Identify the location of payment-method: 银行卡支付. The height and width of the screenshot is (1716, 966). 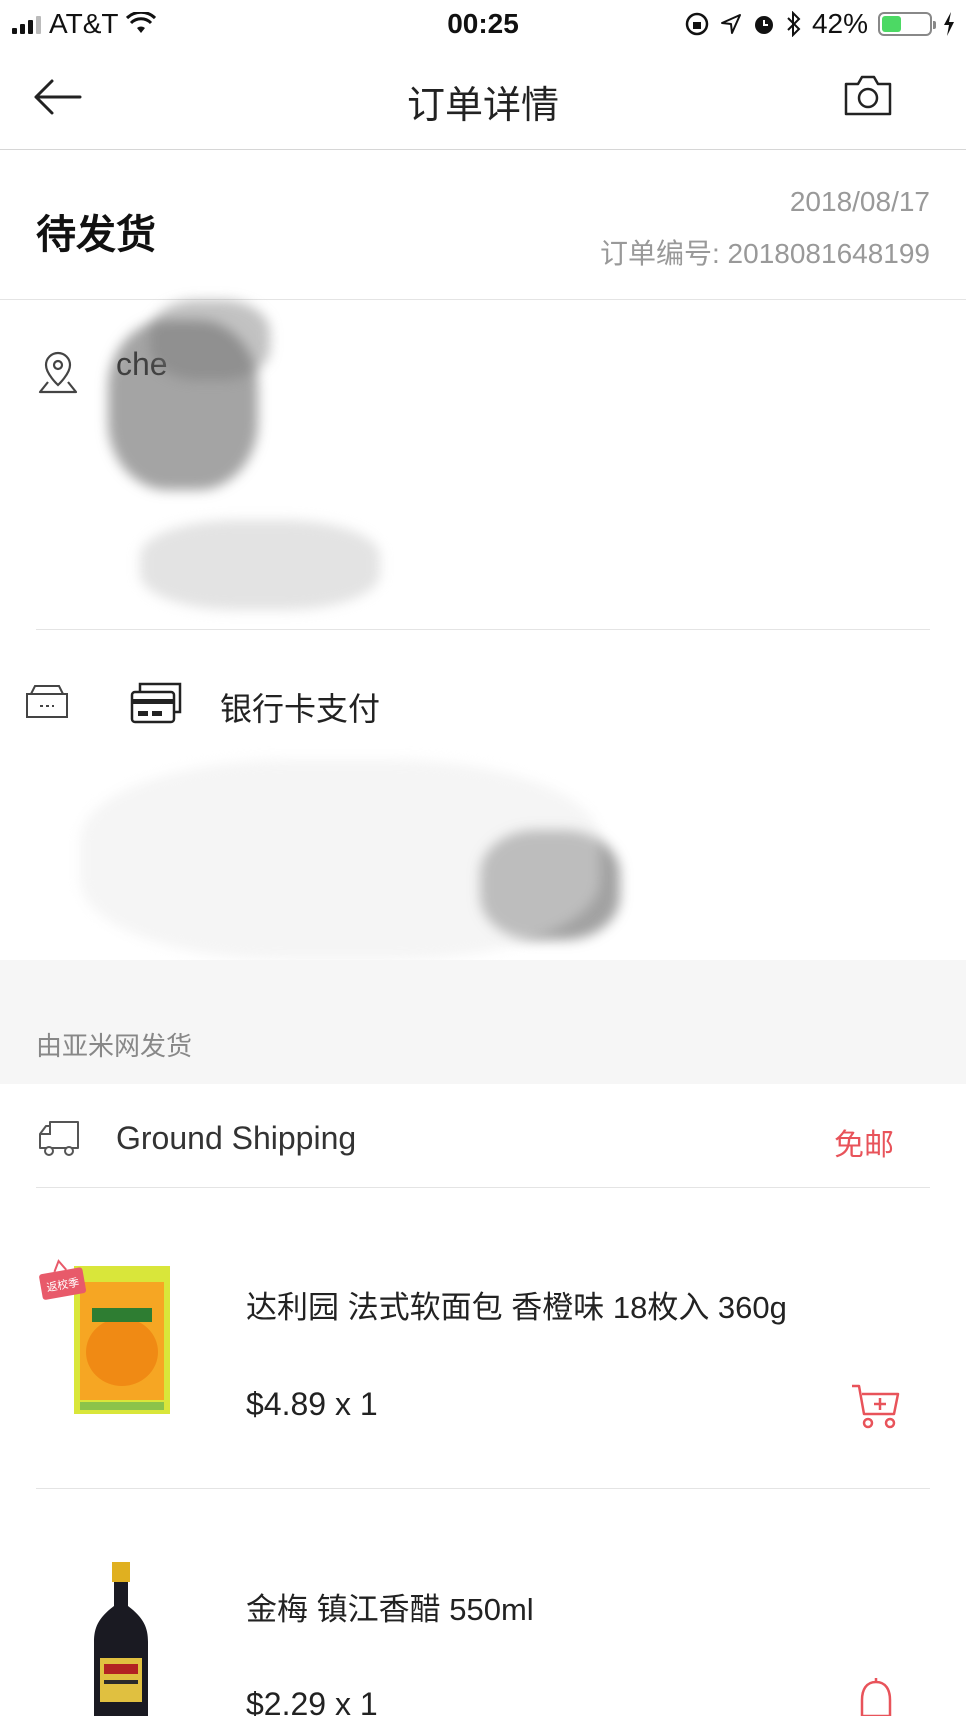
(483, 700).